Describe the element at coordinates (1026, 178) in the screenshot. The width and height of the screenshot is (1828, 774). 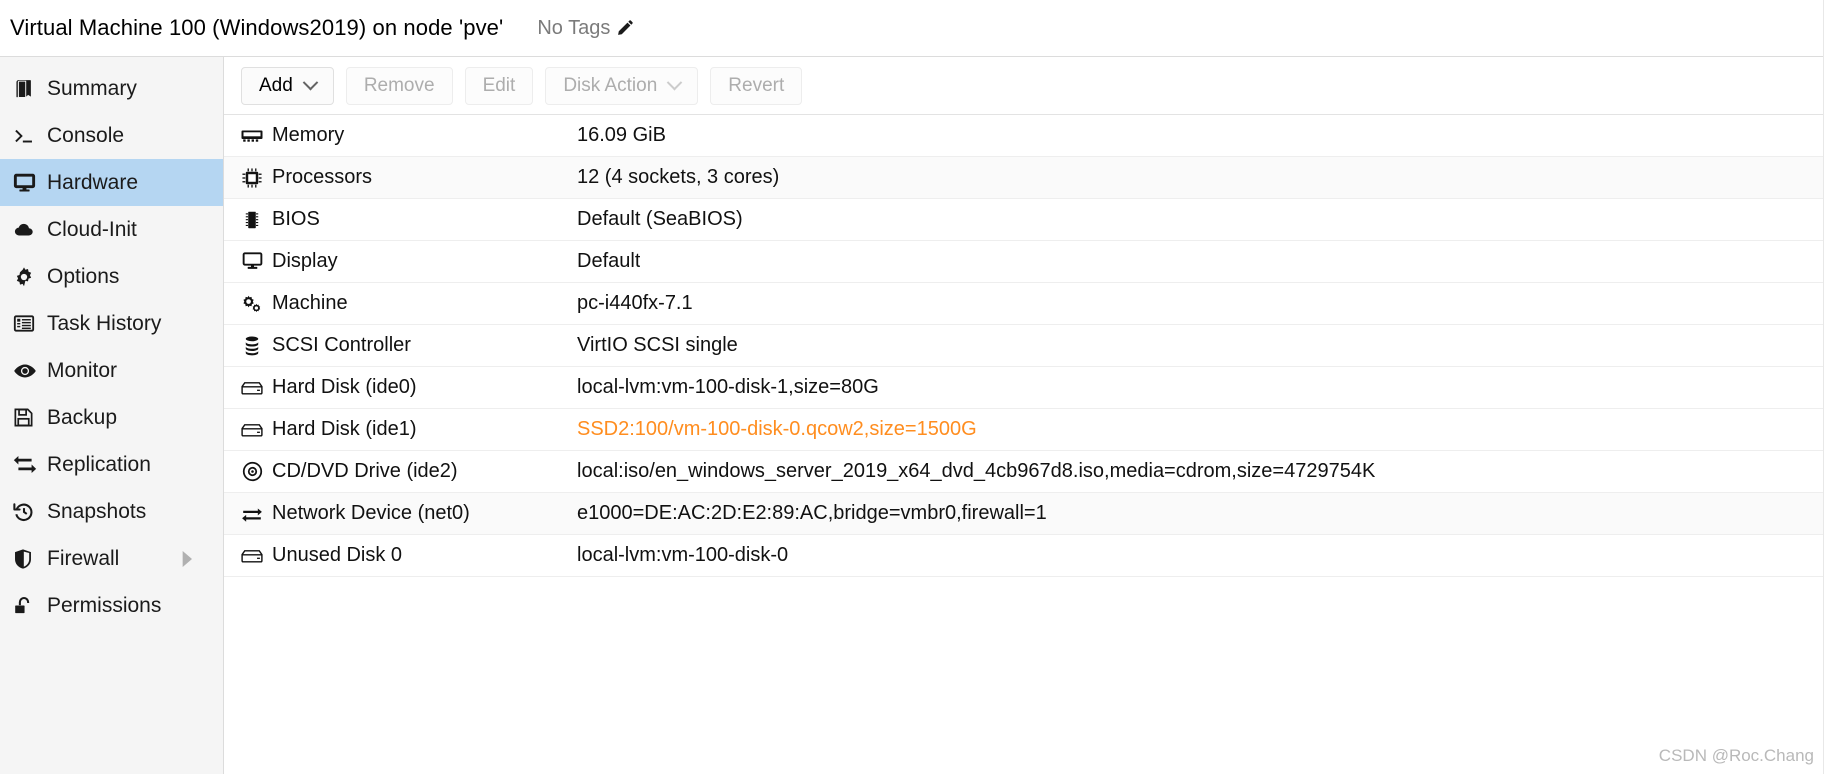
I see `table-row: Processors 12 (4 sockets, 3 cores)` at that location.